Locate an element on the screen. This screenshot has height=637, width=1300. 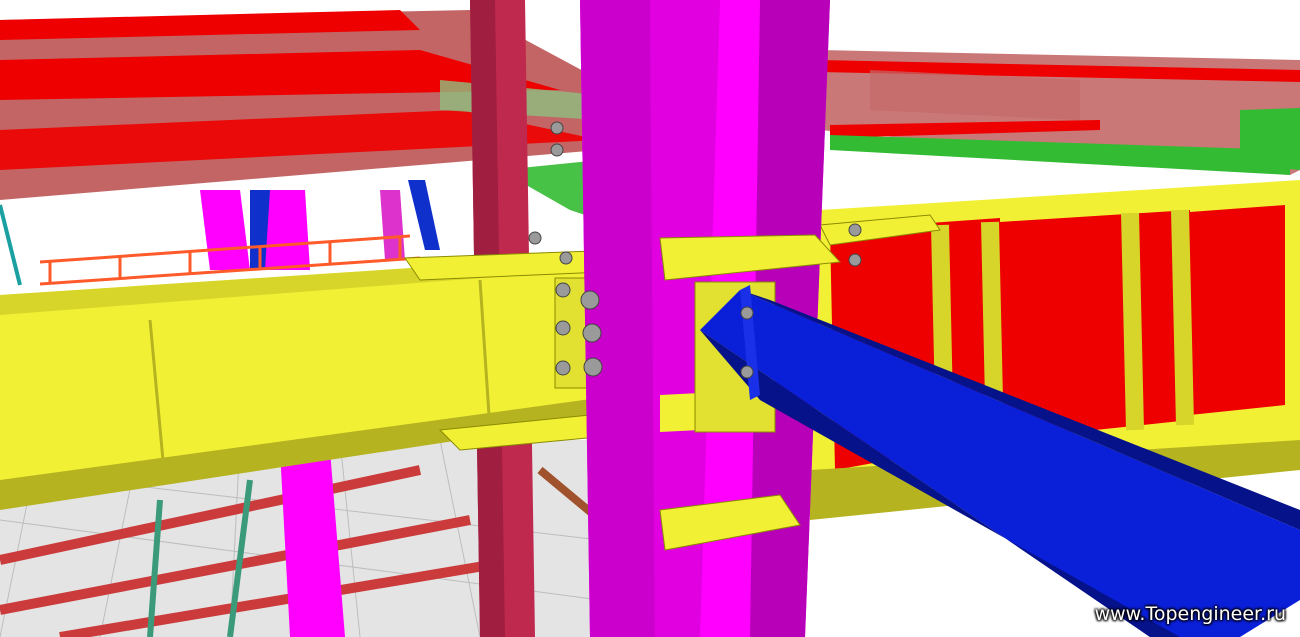
right-upper-deck is located at coordinates (1060, 112).